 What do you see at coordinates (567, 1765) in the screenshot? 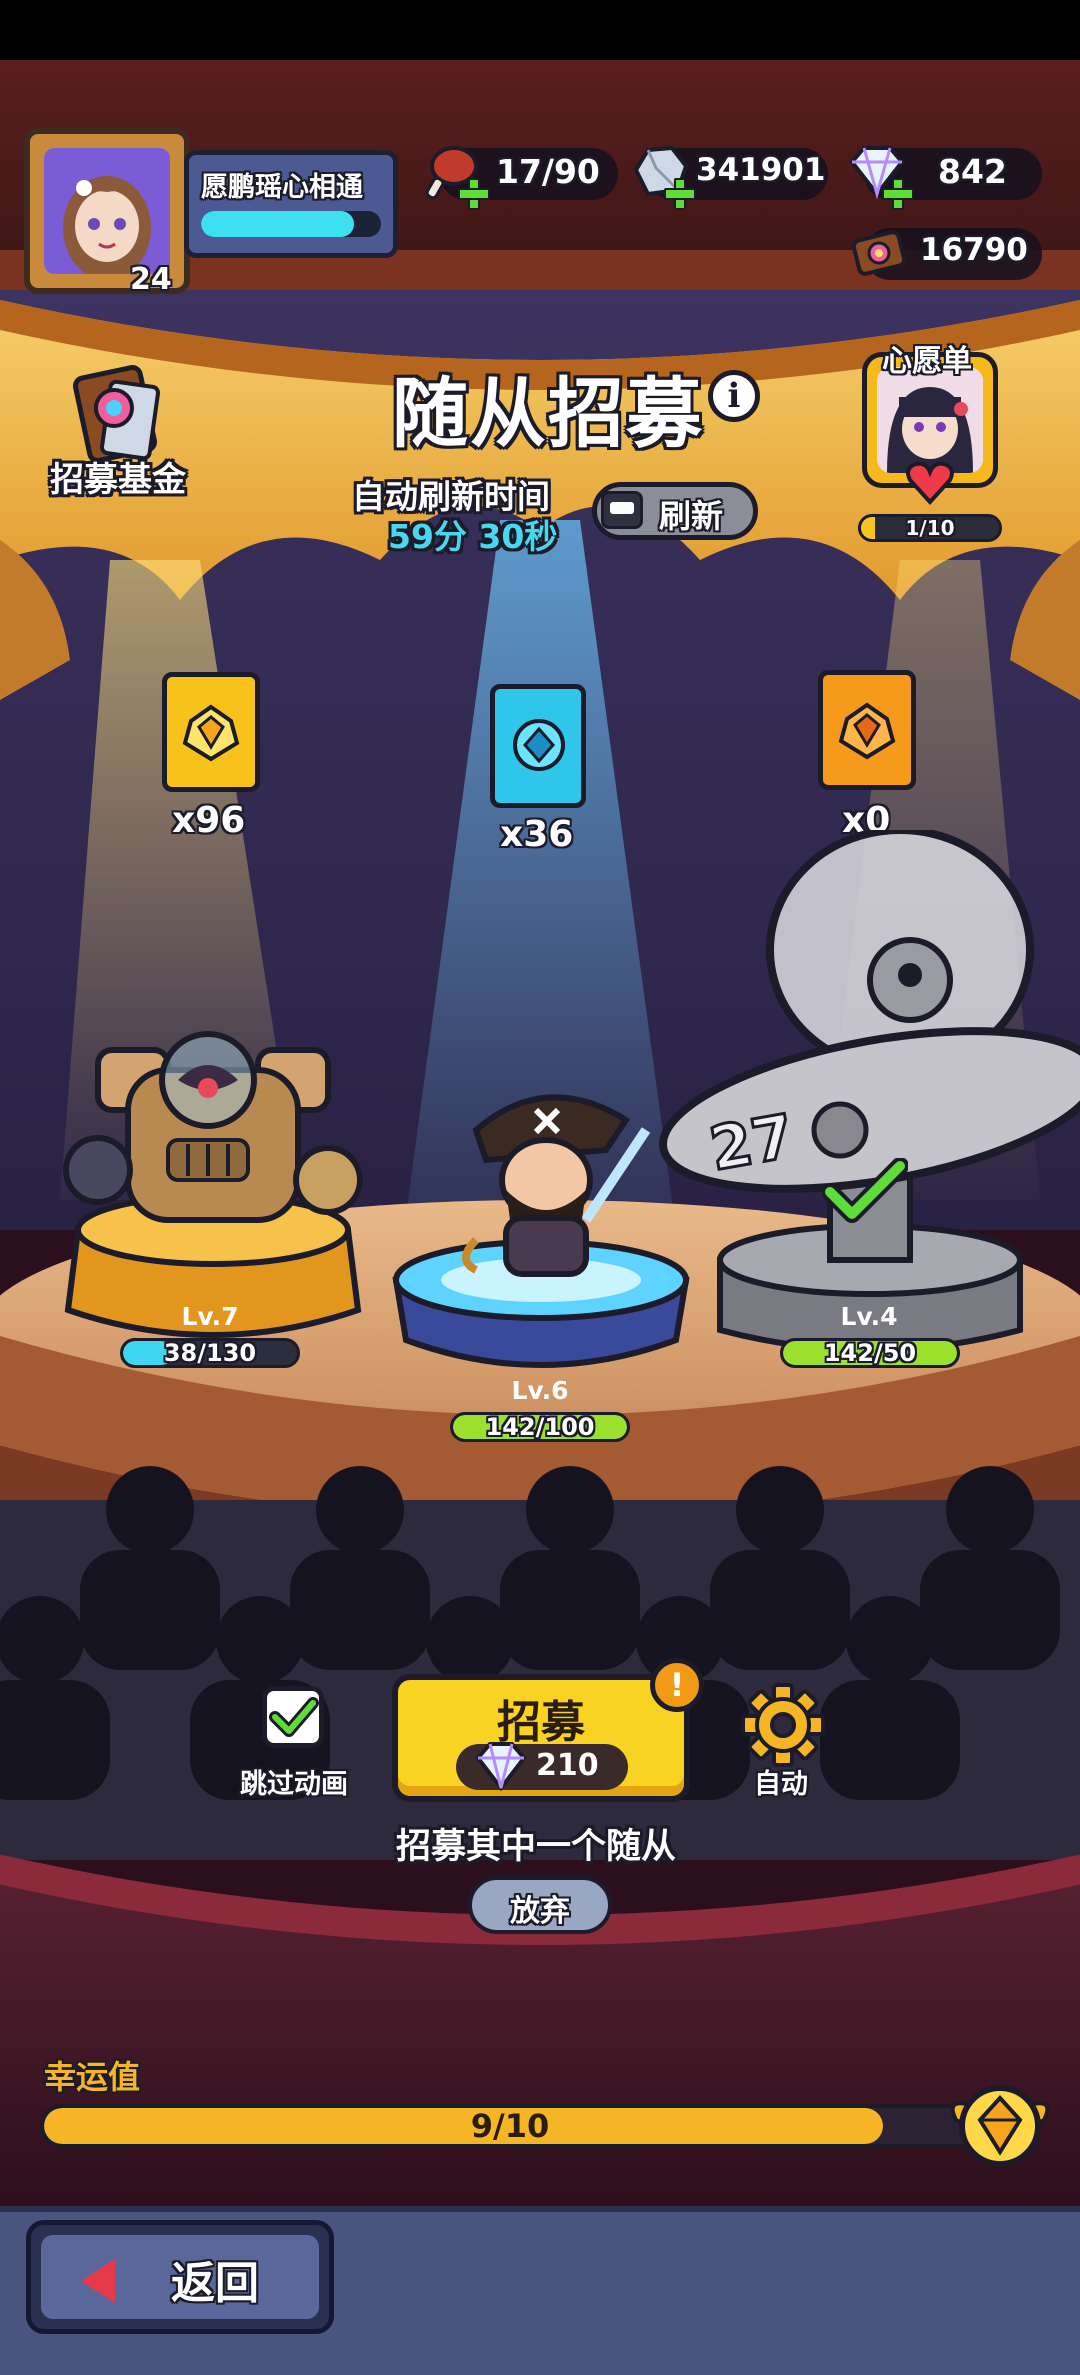
I see `recruit-cost-value: 210` at bounding box center [567, 1765].